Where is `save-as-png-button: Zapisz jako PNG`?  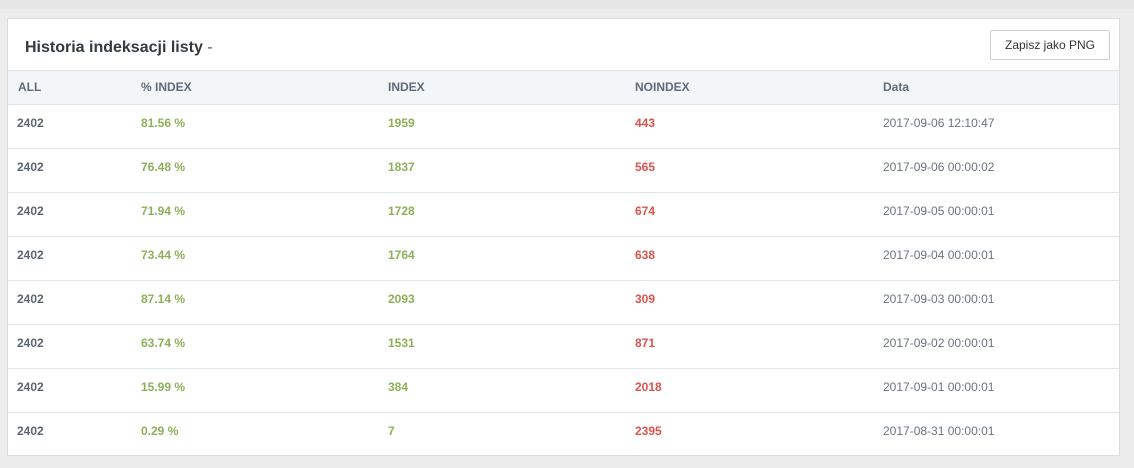 save-as-png-button: Zapisz jako PNG is located at coordinates (1050, 45).